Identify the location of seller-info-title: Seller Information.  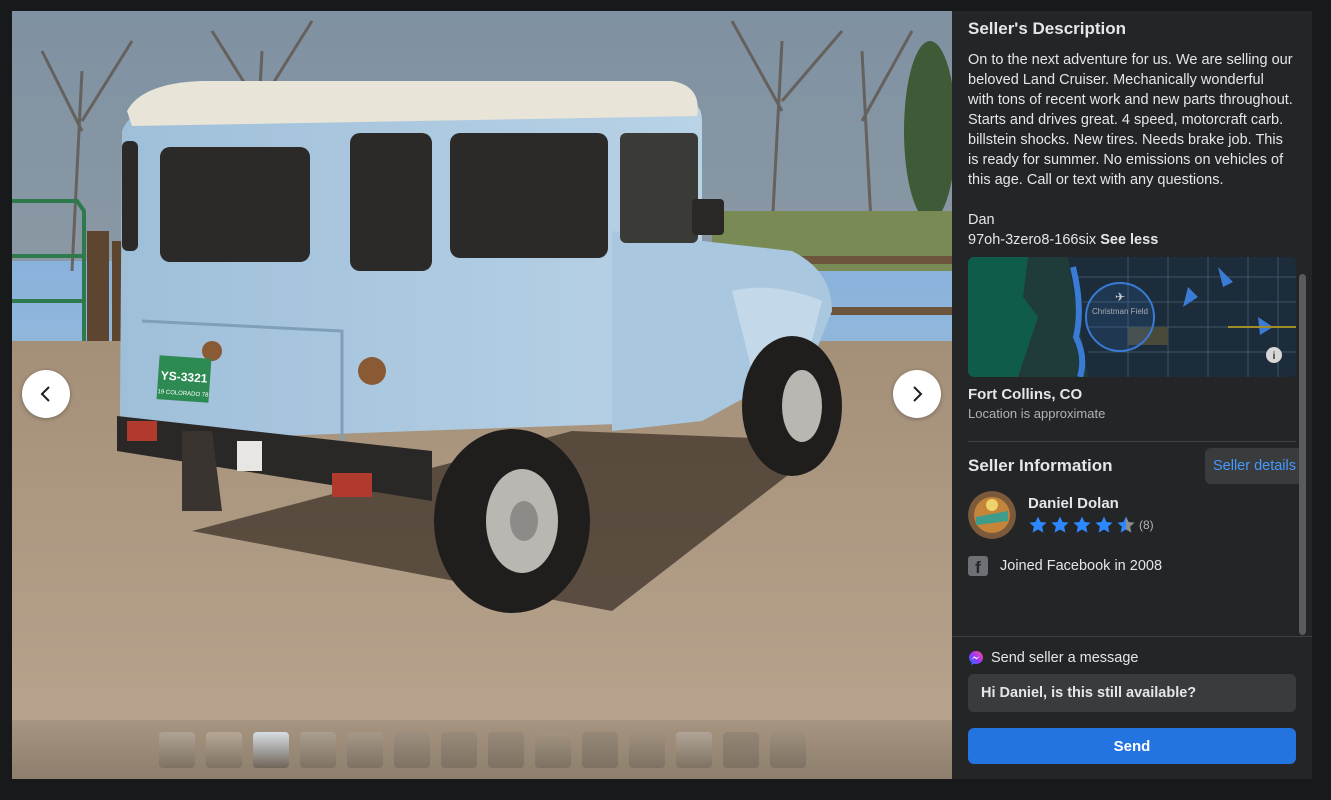
(1040, 465).